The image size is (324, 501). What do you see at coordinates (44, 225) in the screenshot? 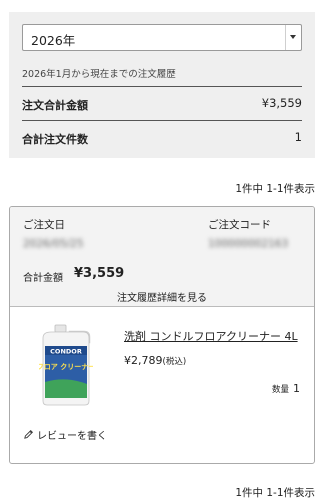
I see `order-date-label: ご注文日` at bounding box center [44, 225].